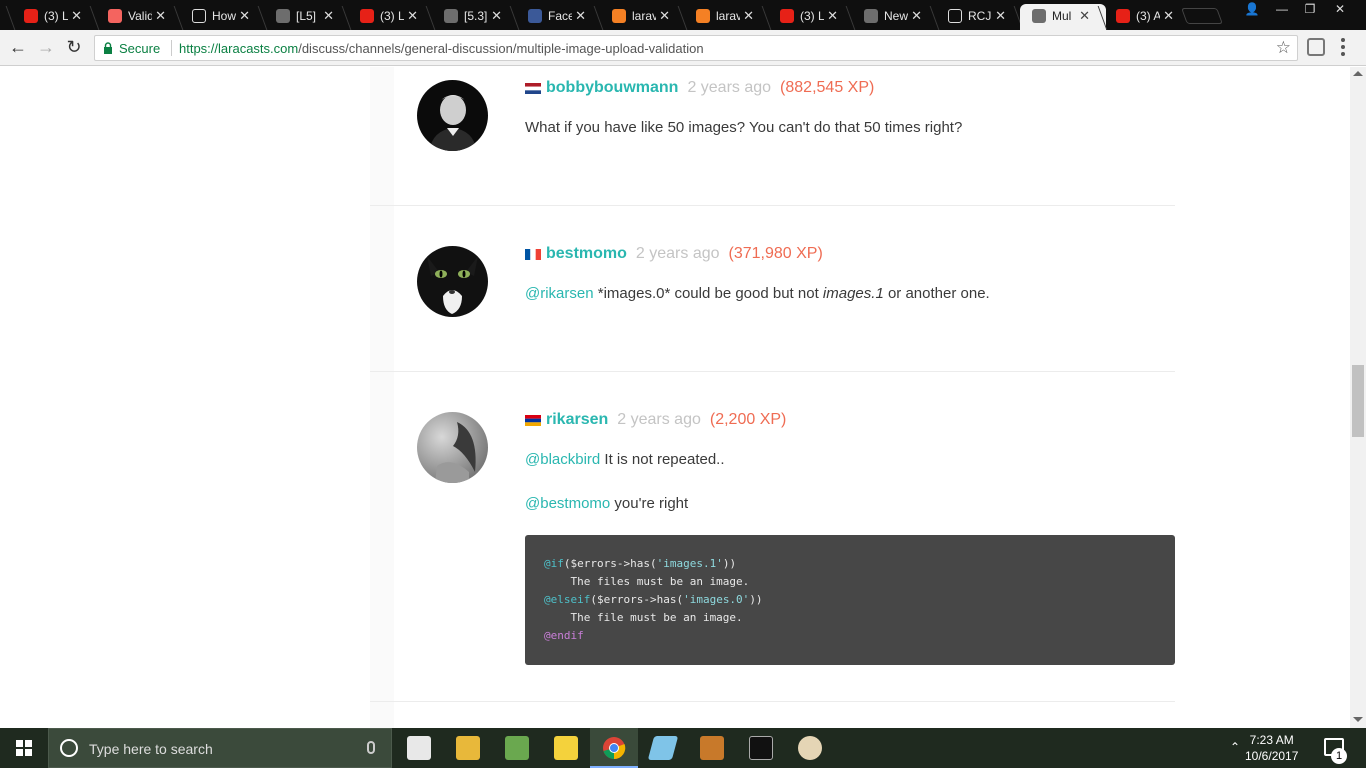 The height and width of the screenshot is (768, 1366). What do you see at coordinates (1343, 47) in the screenshot?
I see `menu-icon` at bounding box center [1343, 47].